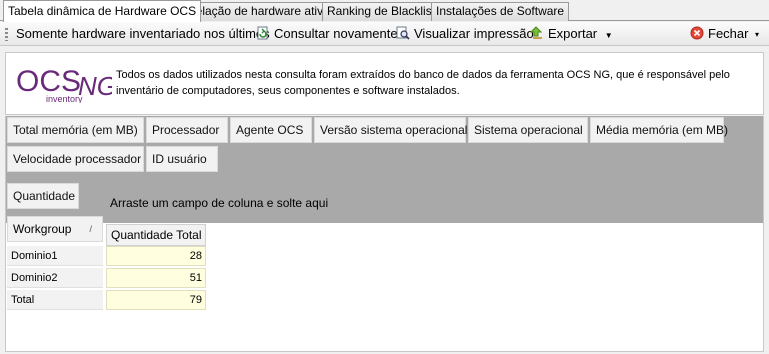 This screenshot has width=769, height=354. What do you see at coordinates (55, 256) in the screenshot?
I see `row-label-dominio1: Dominio1` at bounding box center [55, 256].